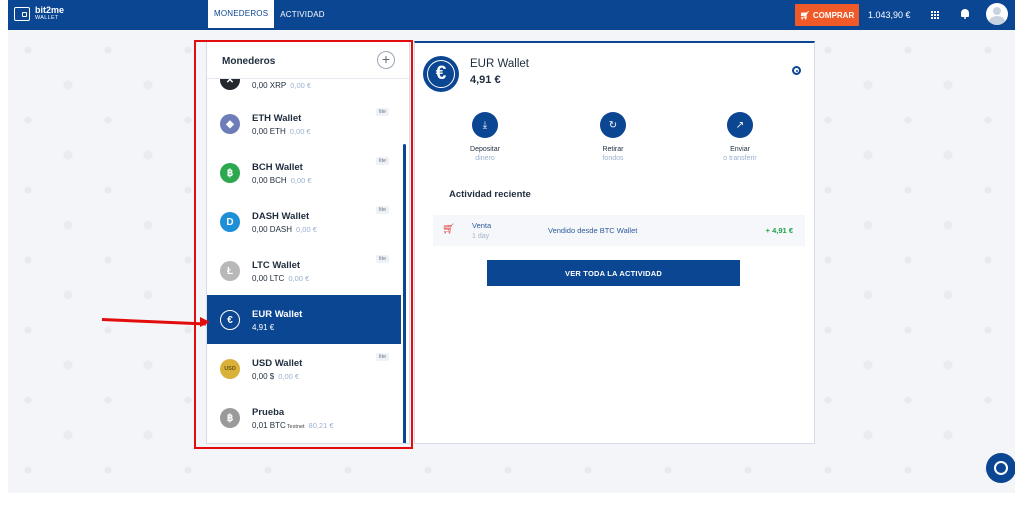  What do you see at coordinates (934, 14) in the screenshot?
I see `apps-grid-icon` at bounding box center [934, 14].